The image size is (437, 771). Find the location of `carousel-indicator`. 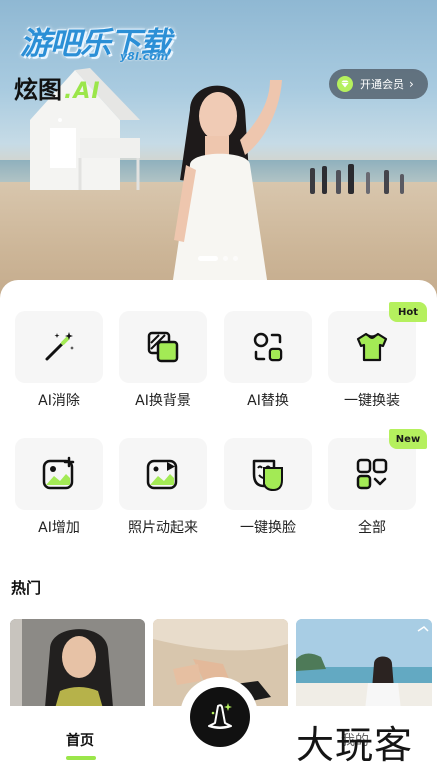

carousel-indicator is located at coordinates (218, 258).